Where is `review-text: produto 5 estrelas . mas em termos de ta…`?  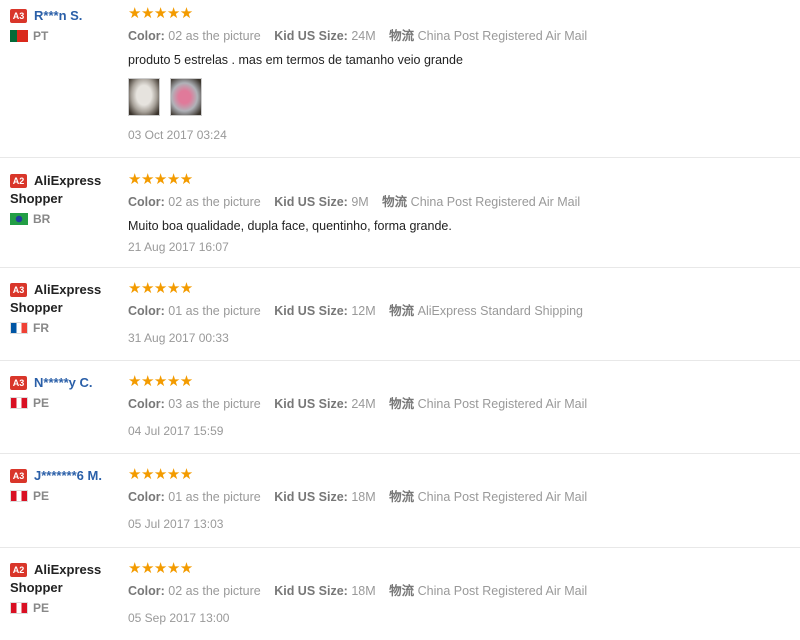 review-text: produto 5 estrelas . mas em termos de ta… is located at coordinates (295, 60).